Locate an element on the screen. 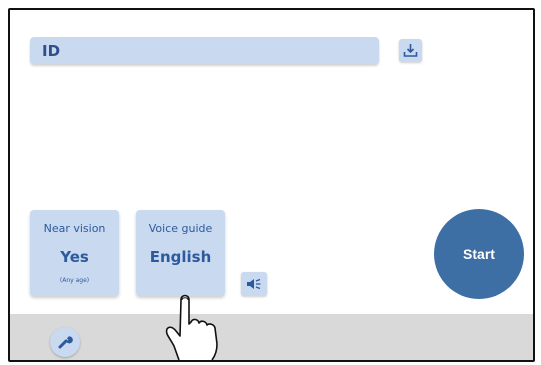 The width and height of the screenshot is (541, 365). voice-preview-button is located at coordinates (254, 284).